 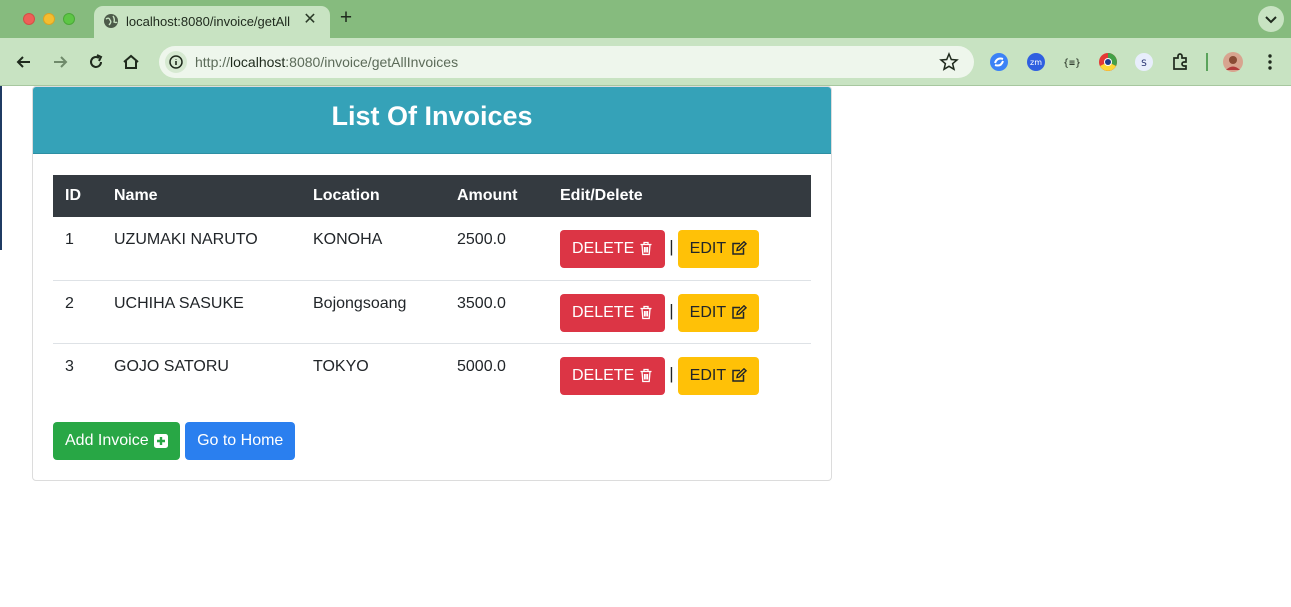 What do you see at coordinates (1180, 62) in the screenshot?
I see `extensions-puzzle-icon` at bounding box center [1180, 62].